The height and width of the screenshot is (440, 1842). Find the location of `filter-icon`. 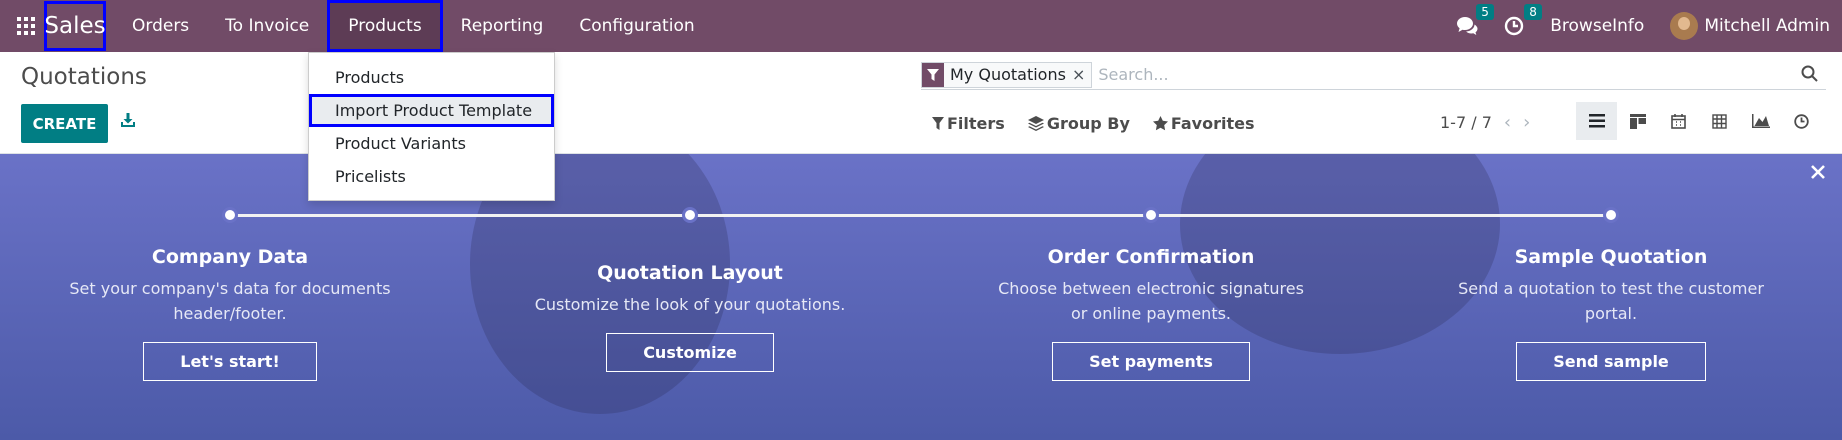

filter-icon is located at coordinates (933, 74).